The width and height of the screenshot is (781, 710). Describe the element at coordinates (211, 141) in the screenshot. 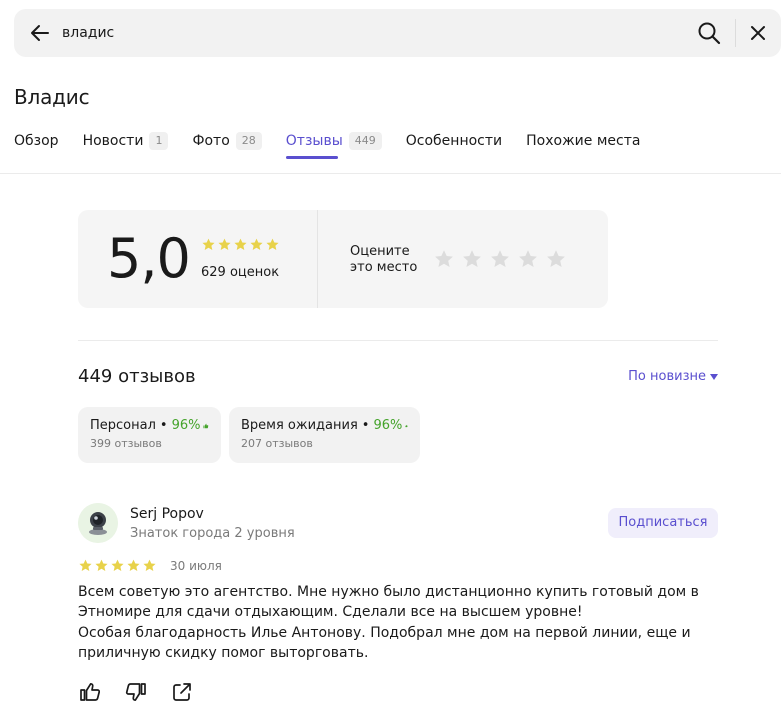

I see `tab-label: Фото` at that location.